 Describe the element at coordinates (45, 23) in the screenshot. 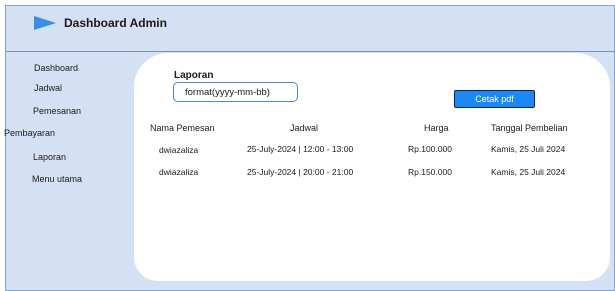

I see `play-triangle-icon` at that location.